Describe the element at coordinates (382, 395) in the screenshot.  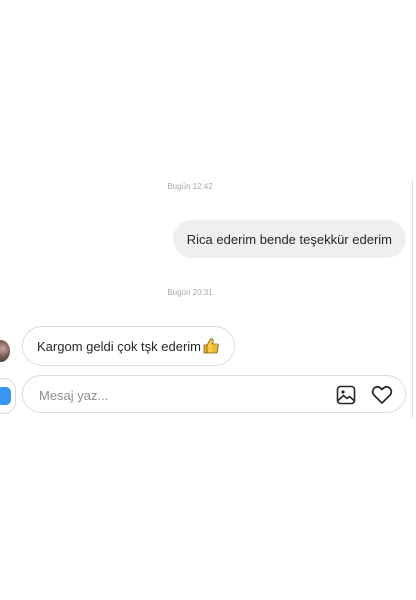
I see `heart-icon` at that location.